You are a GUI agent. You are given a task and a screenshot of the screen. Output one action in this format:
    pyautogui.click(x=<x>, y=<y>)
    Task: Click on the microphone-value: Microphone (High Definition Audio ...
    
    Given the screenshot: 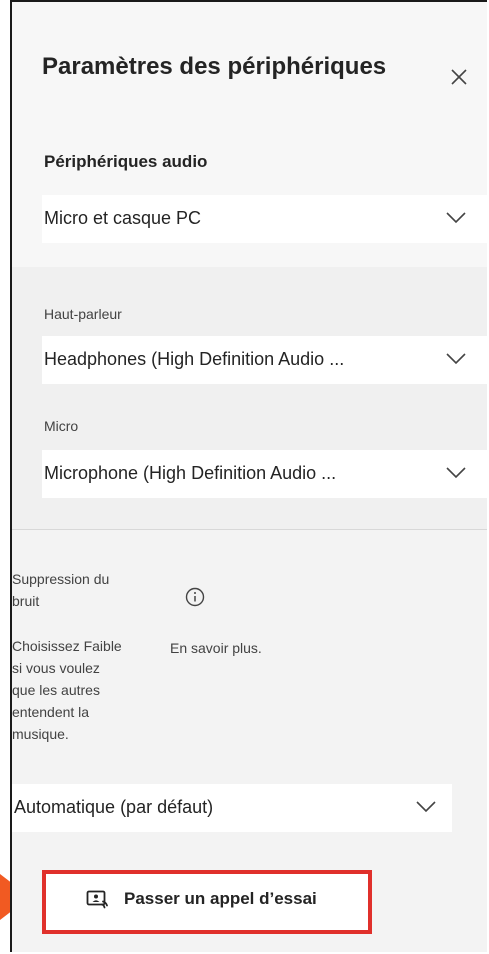 What is the action you would take?
    pyautogui.click(x=190, y=473)
    